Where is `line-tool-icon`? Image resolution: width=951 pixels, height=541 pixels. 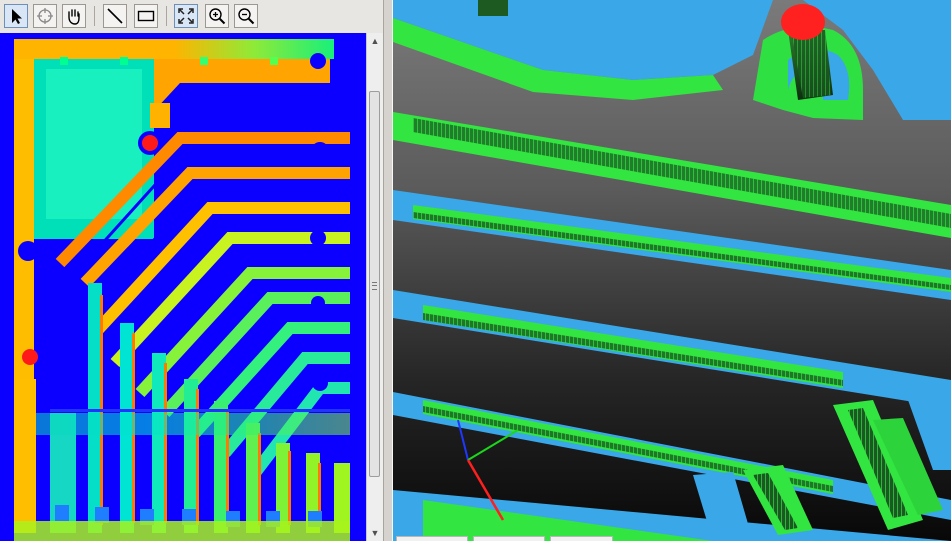 line-tool-icon is located at coordinates (115, 16).